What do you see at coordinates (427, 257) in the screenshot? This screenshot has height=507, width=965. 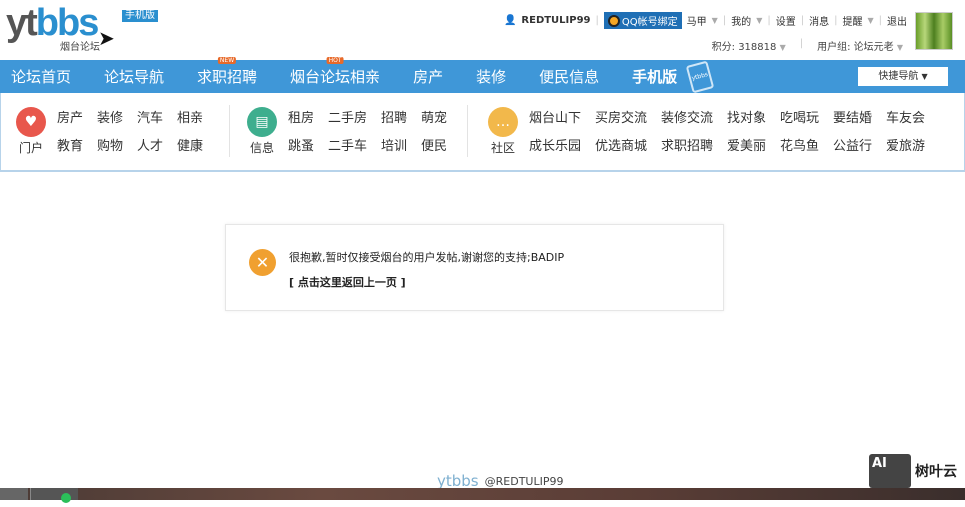 I see `error-message: 很抱歉,暂时仅接受烟台的用户发帖,谢谢您的支持;BADIP` at bounding box center [427, 257].